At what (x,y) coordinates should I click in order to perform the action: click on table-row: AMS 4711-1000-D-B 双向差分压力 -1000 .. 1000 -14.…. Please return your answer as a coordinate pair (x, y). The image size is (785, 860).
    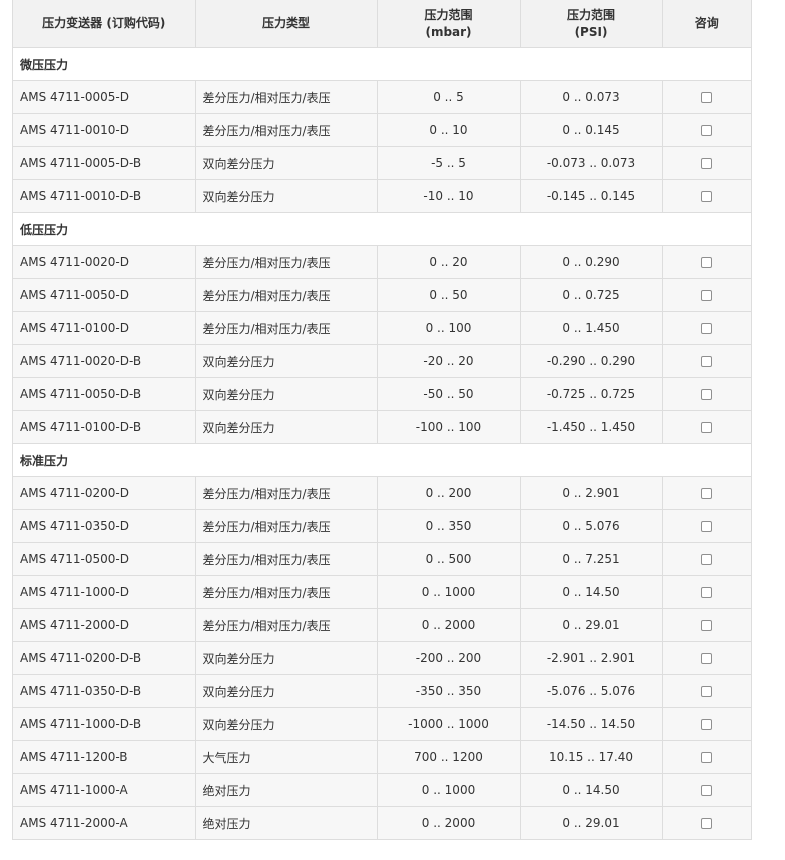
    Looking at the image, I should click on (382, 724).